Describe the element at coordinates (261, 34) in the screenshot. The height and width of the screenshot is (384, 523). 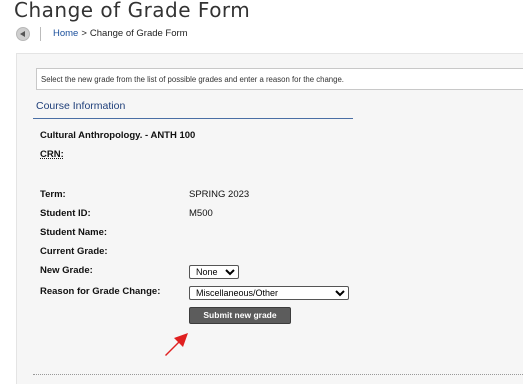
I see `nav-bar: Home > Change of Grade Form` at that location.